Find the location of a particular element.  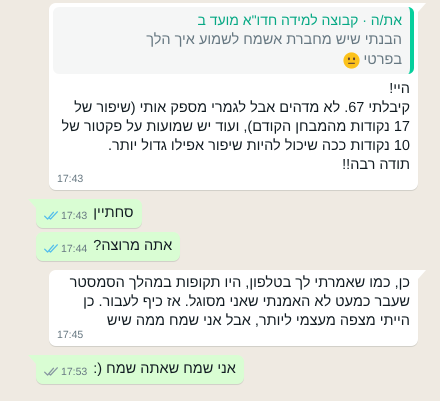

quote-author: את/ה · קבוצה למידה חדו"א מועד ב is located at coordinates (299, 20).